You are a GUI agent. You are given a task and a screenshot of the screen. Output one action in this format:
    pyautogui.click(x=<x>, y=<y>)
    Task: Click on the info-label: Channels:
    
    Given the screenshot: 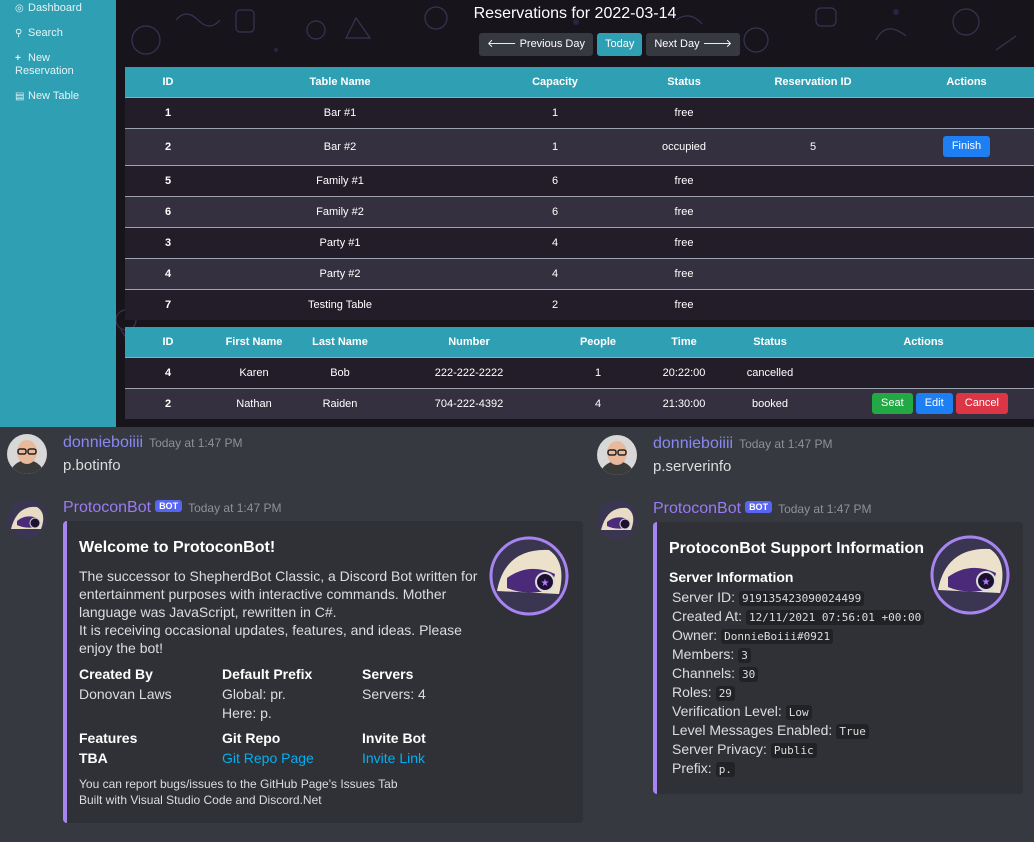 What is the action you would take?
    pyautogui.click(x=704, y=673)
    